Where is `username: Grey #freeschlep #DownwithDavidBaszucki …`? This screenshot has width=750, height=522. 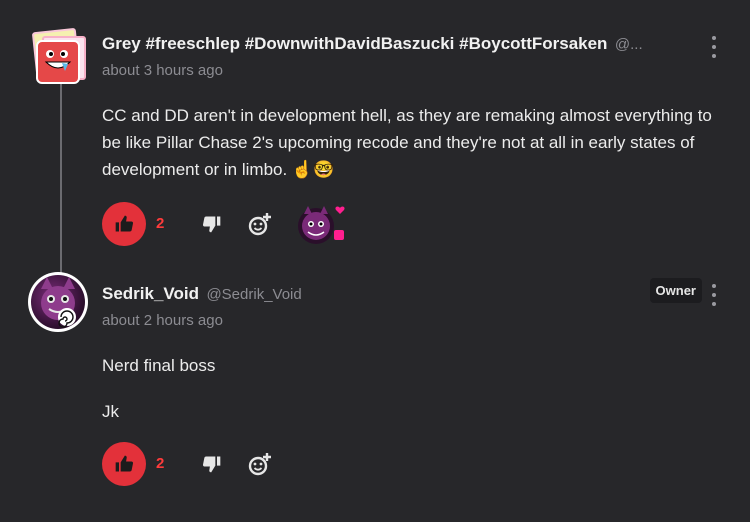 username: Grey #freeschlep #DownwithDavidBaszucki … is located at coordinates (354, 43).